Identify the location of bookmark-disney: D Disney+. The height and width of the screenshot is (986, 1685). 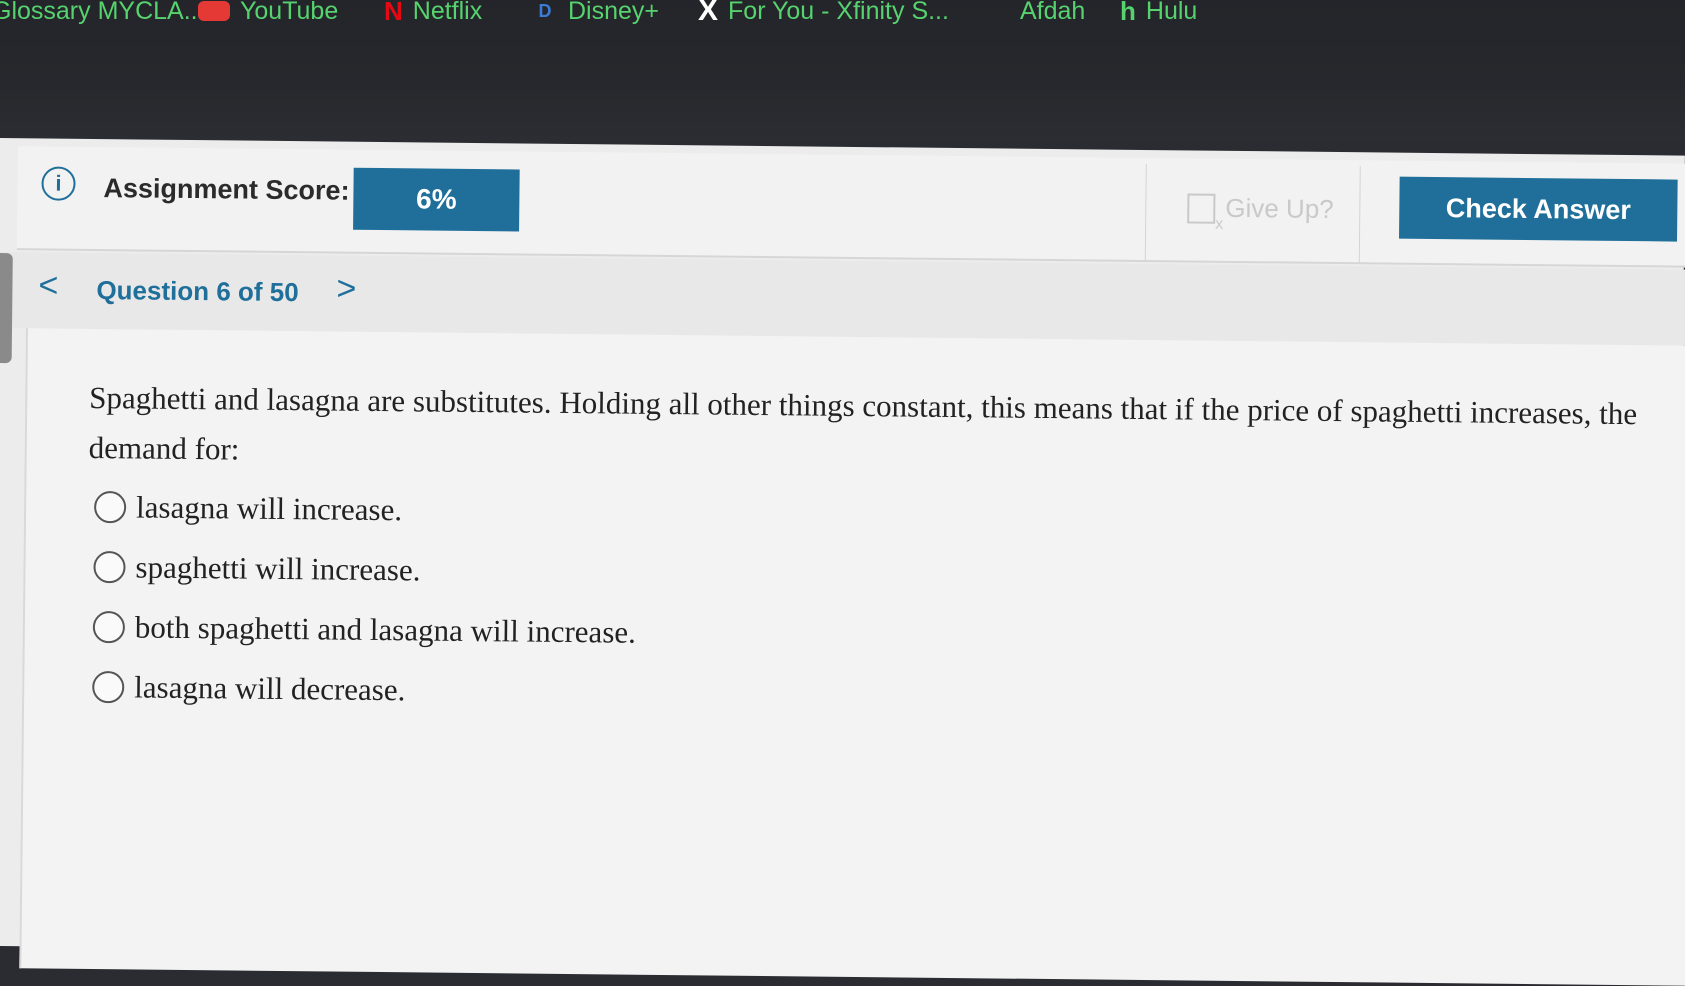
(596, 17).